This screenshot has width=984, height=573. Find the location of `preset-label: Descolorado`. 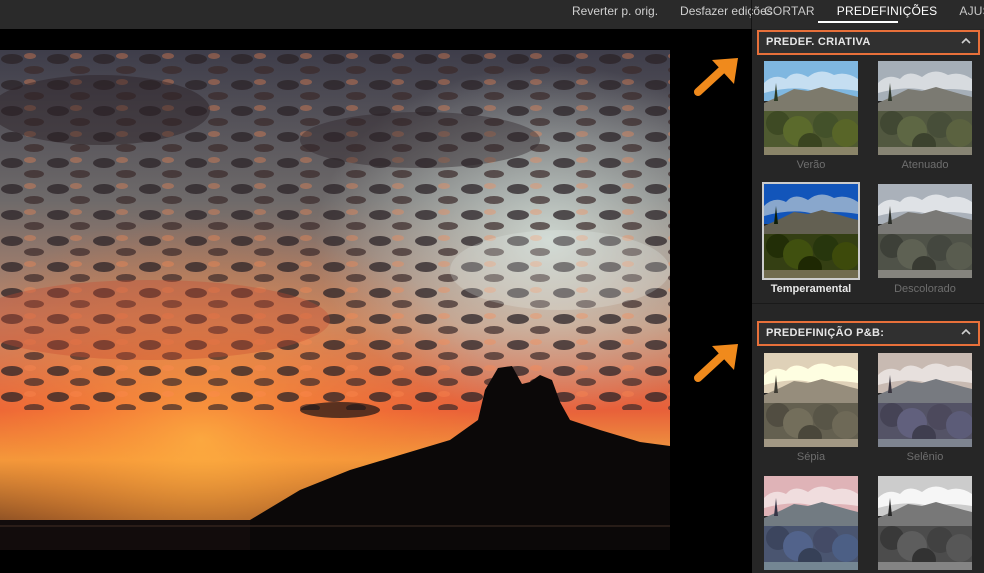

preset-label: Descolorado is located at coordinates (925, 289).